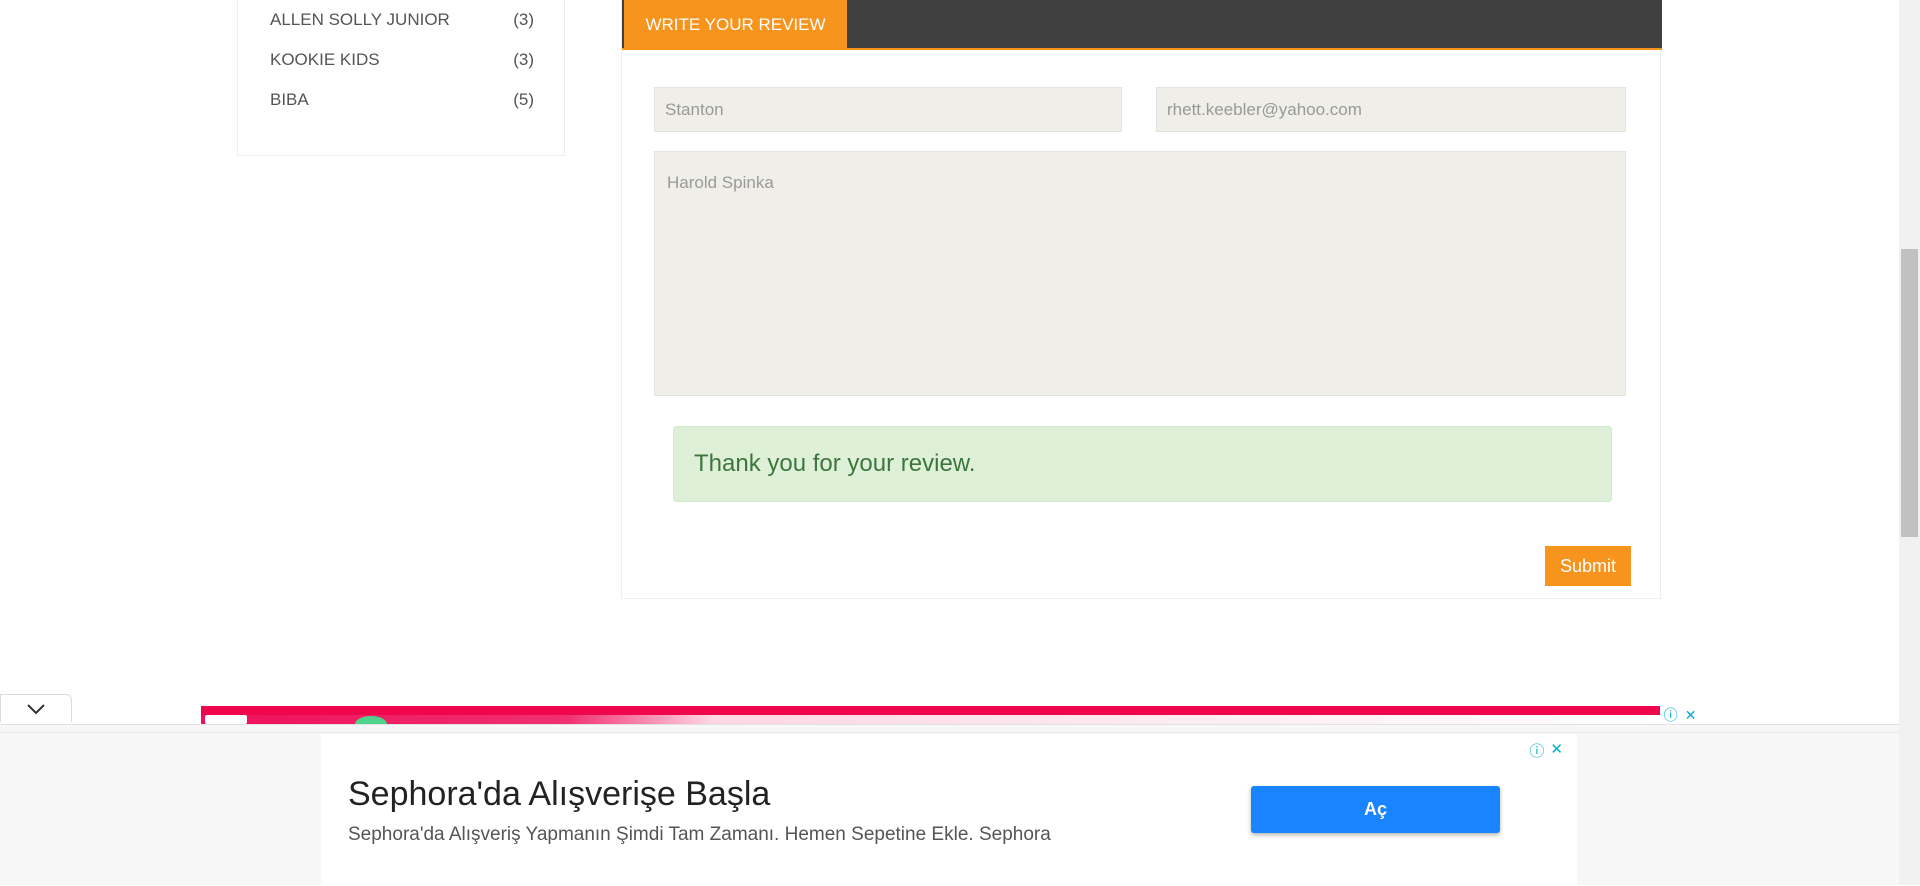  I want to click on name-field, so click(888, 109).